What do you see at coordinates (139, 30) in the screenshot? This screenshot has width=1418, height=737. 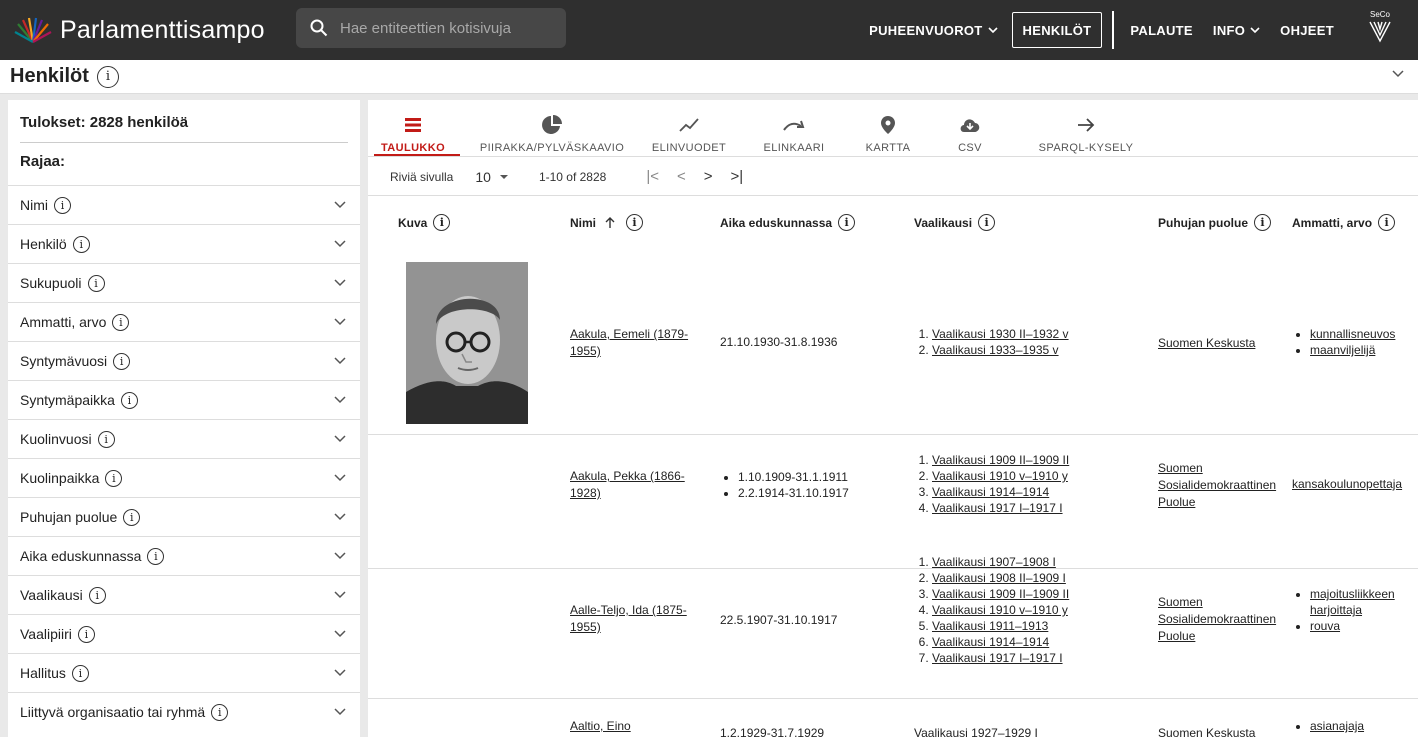 I see `app-logo: Parlamenttisampo` at bounding box center [139, 30].